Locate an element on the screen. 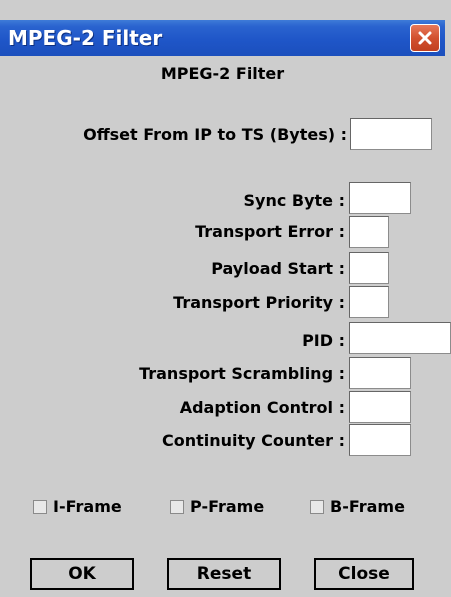 This screenshot has width=451, height=597. i-frame-label: I-Frame is located at coordinates (87, 506).